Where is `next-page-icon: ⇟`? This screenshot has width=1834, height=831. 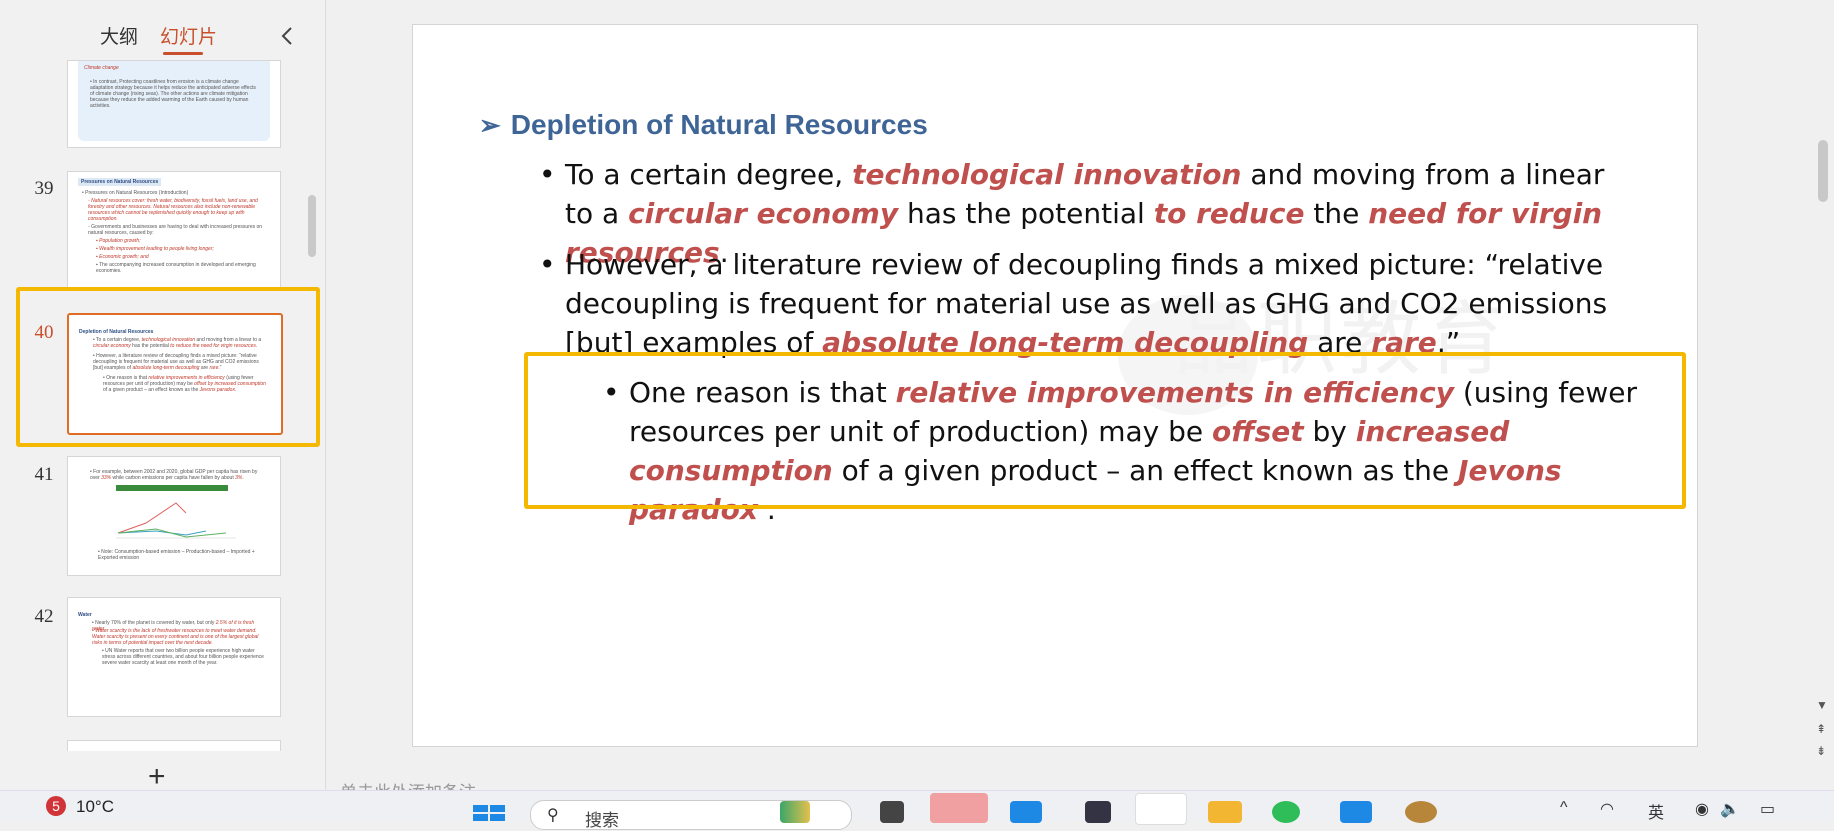
next-page-icon: ⇟ is located at coordinates (1821, 751).